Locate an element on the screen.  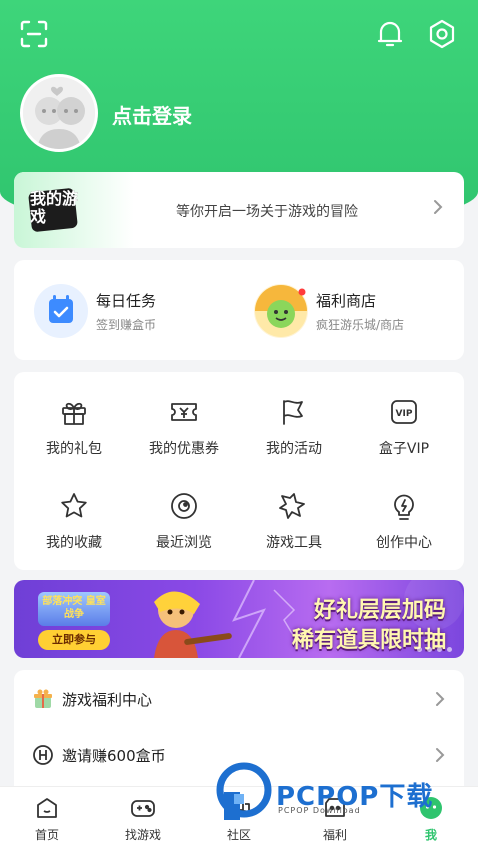
tab-label: 首页 is located at coordinates (46, 835).